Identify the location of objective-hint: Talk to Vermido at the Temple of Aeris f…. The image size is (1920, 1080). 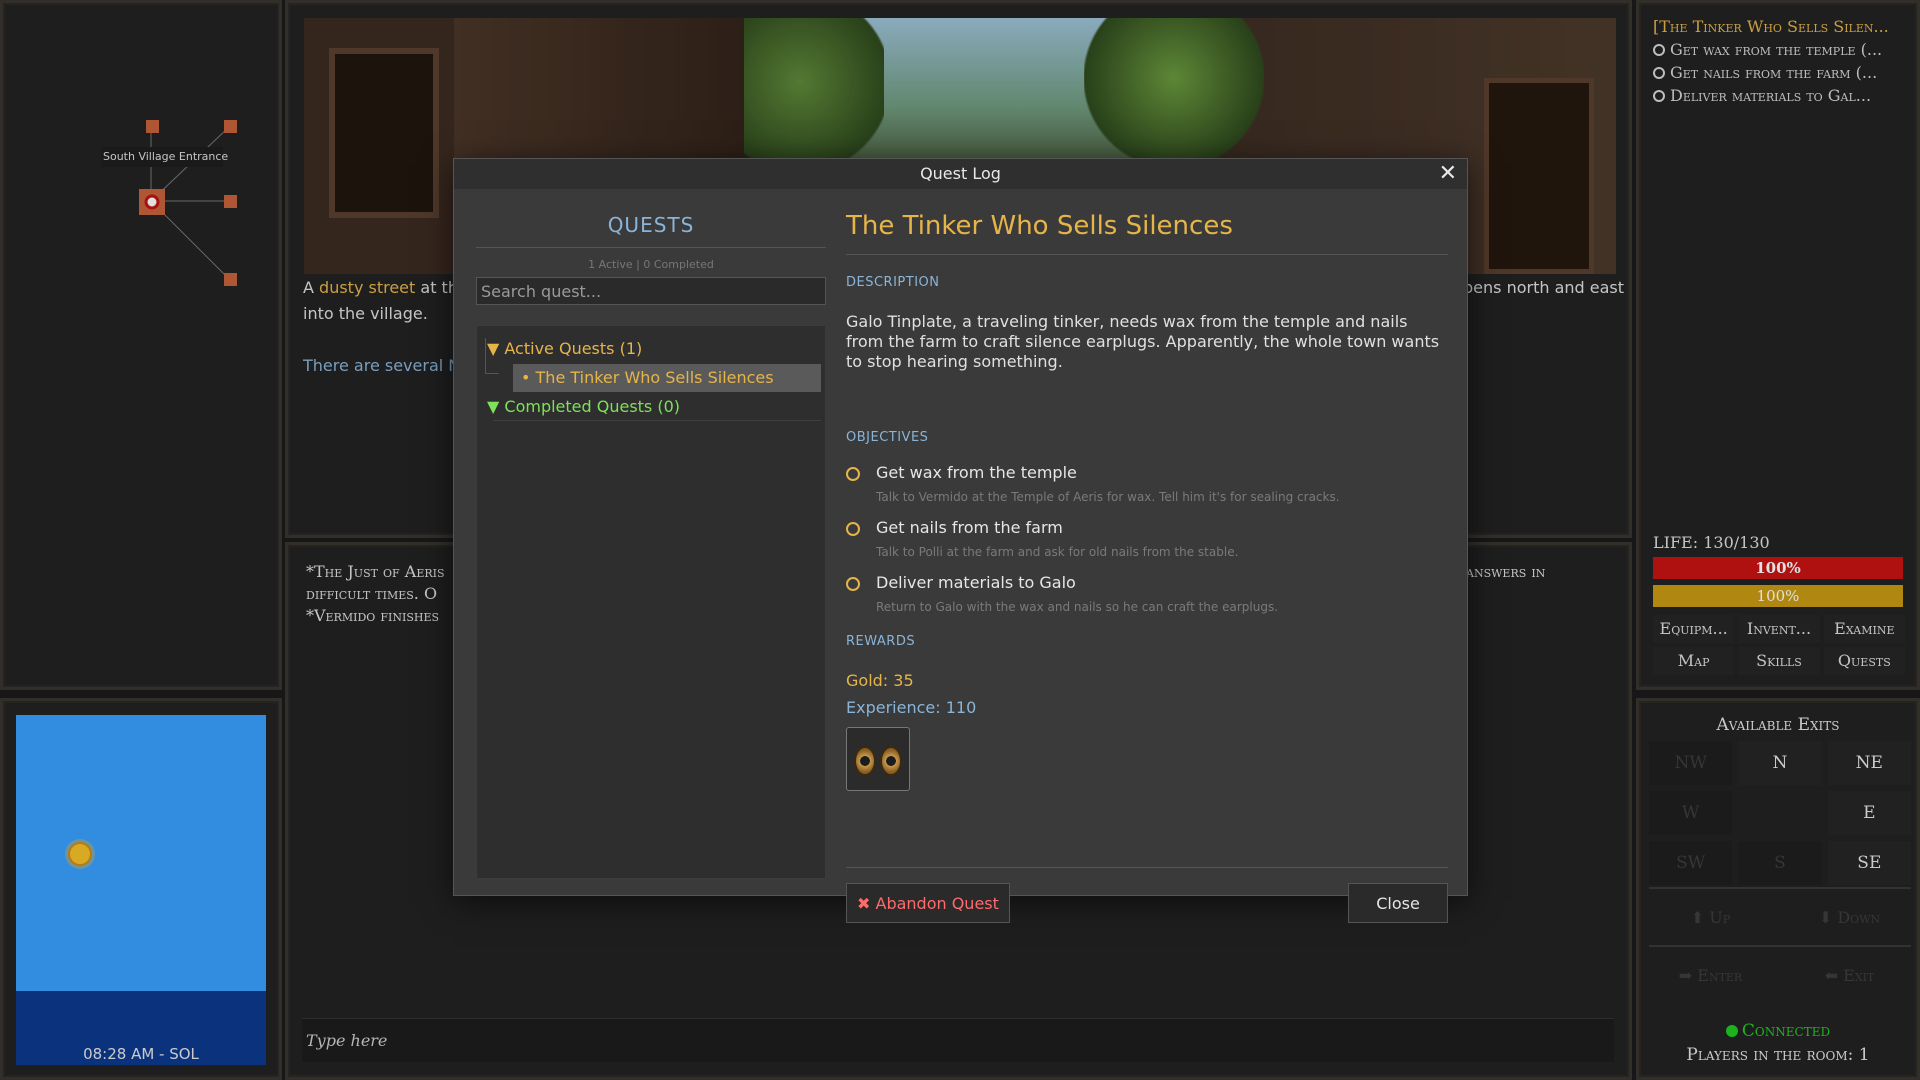
(1108, 497).